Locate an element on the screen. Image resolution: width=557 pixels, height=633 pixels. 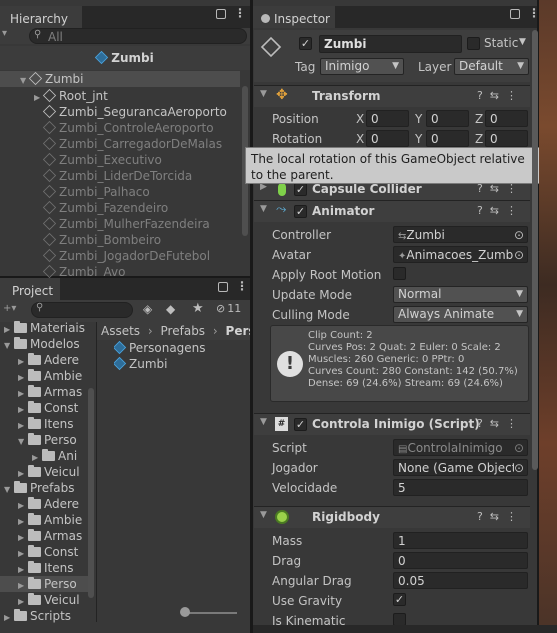
filter-label-icon: ◆ is located at coordinates (170, 309).